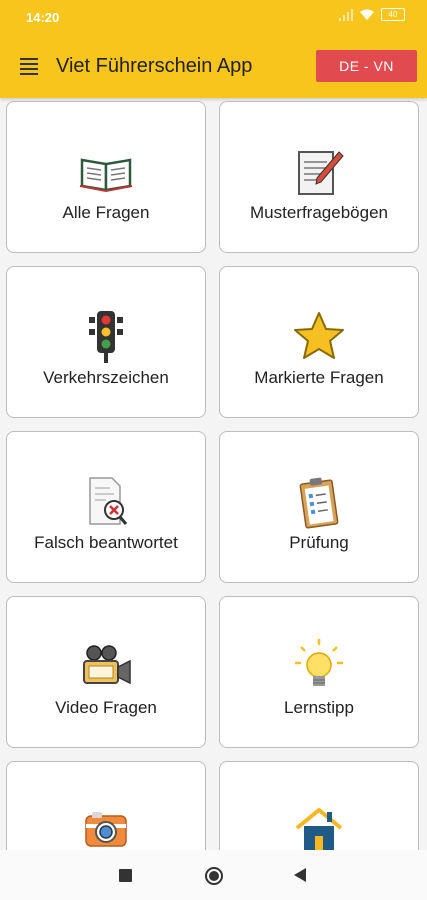 The height and width of the screenshot is (900, 427). What do you see at coordinates (319, 335) in the screenshot?
I see `star-icon` at bounding box center [319, 335].